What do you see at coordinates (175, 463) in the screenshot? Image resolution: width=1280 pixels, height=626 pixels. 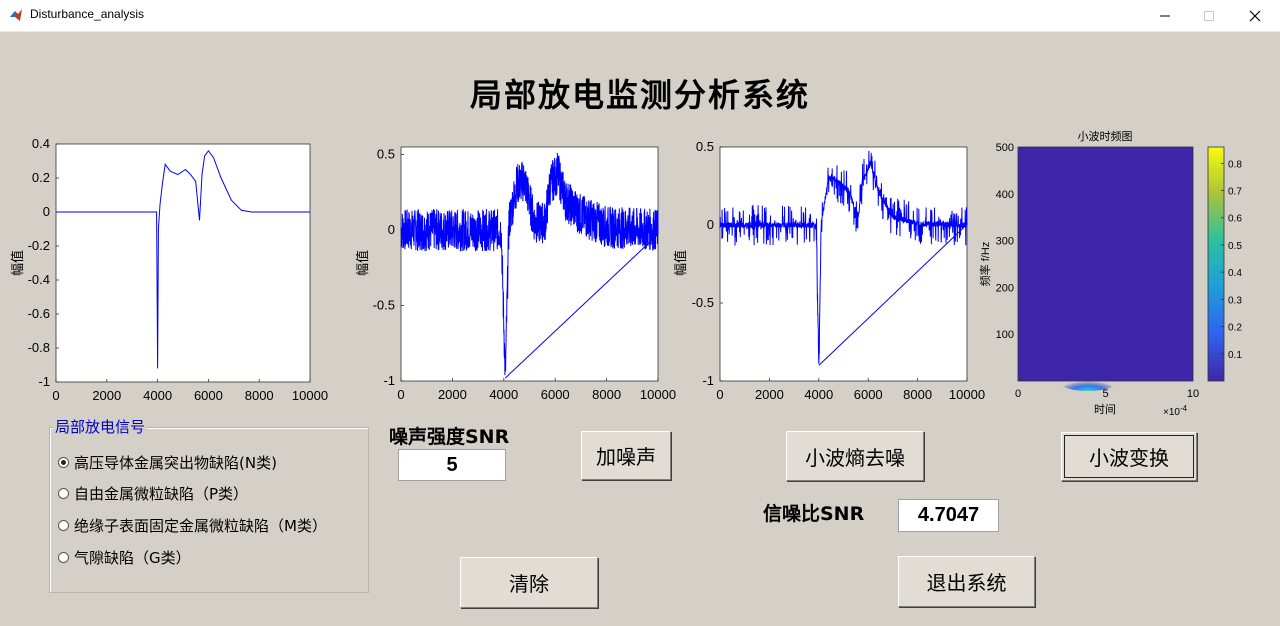 I see `radio-label: 高压导体金属突出物缺陷(N类)` at bounding box center [175, 463].